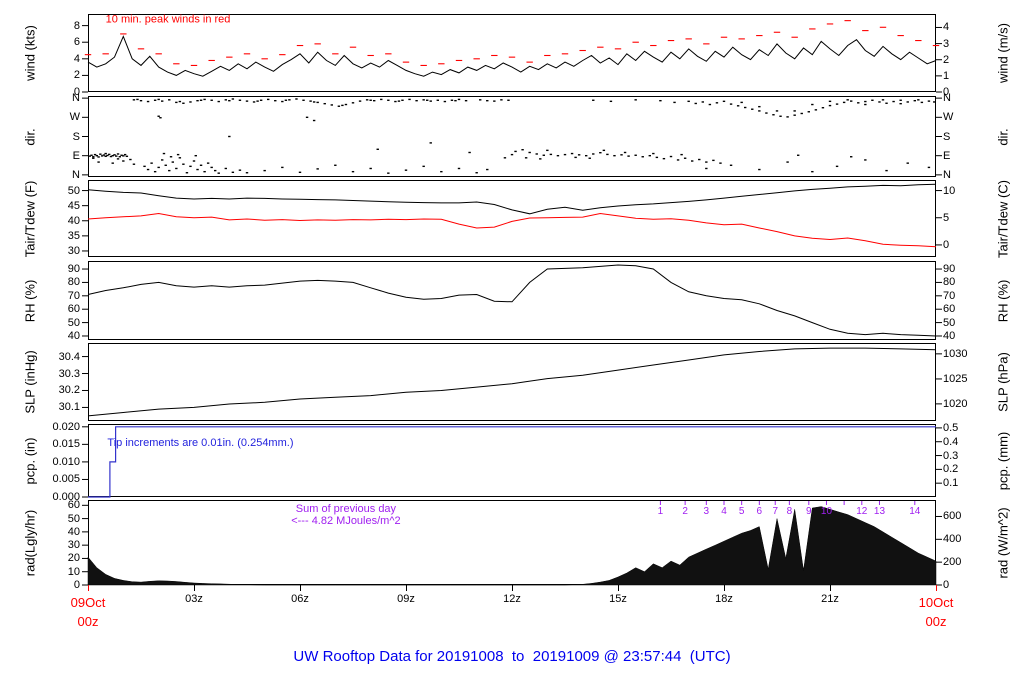 This screenshot has width=1024, height=700. What do you see at coordinates (830, 599) in the screenshot?
I see `tick-label: 21z` at bounding box center [830, 599].